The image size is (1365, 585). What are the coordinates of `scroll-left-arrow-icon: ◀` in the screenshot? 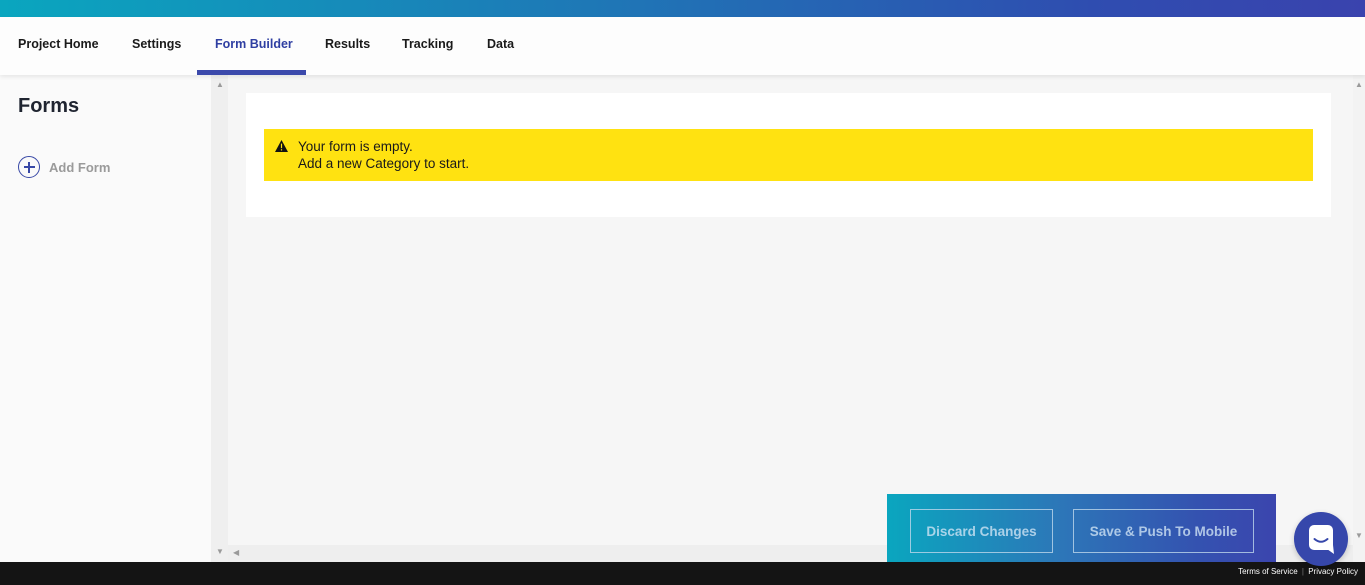 It's located at (236, 553).